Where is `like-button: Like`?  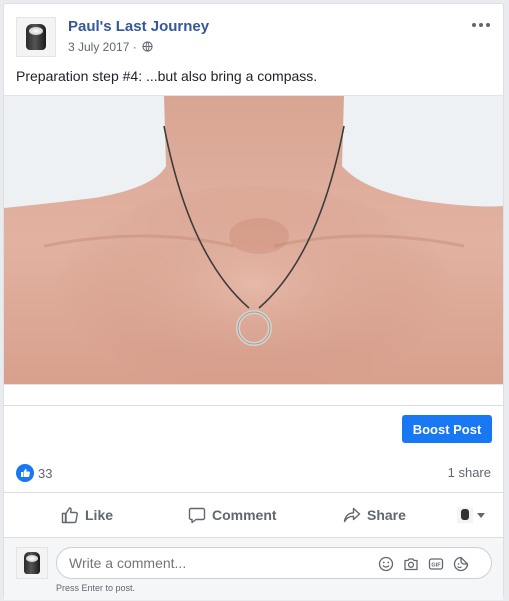
like-button: Like is located at coordinates (87, 515).